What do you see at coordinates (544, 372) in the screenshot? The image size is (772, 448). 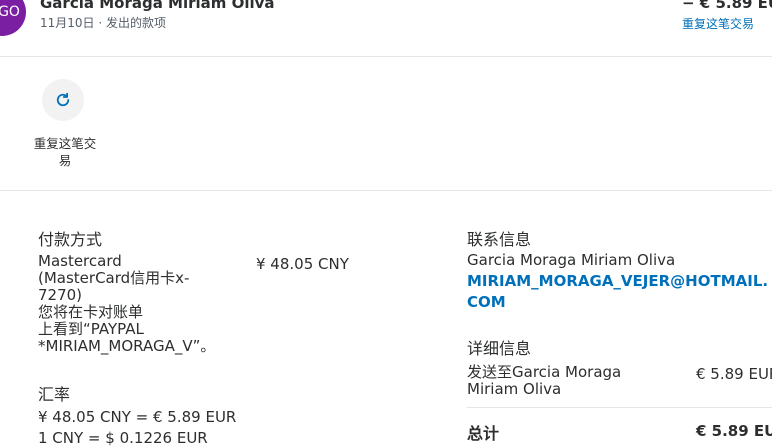 I see `sent-to-line: 发送至Garcia Moraga` at bounding box center [544, 372].